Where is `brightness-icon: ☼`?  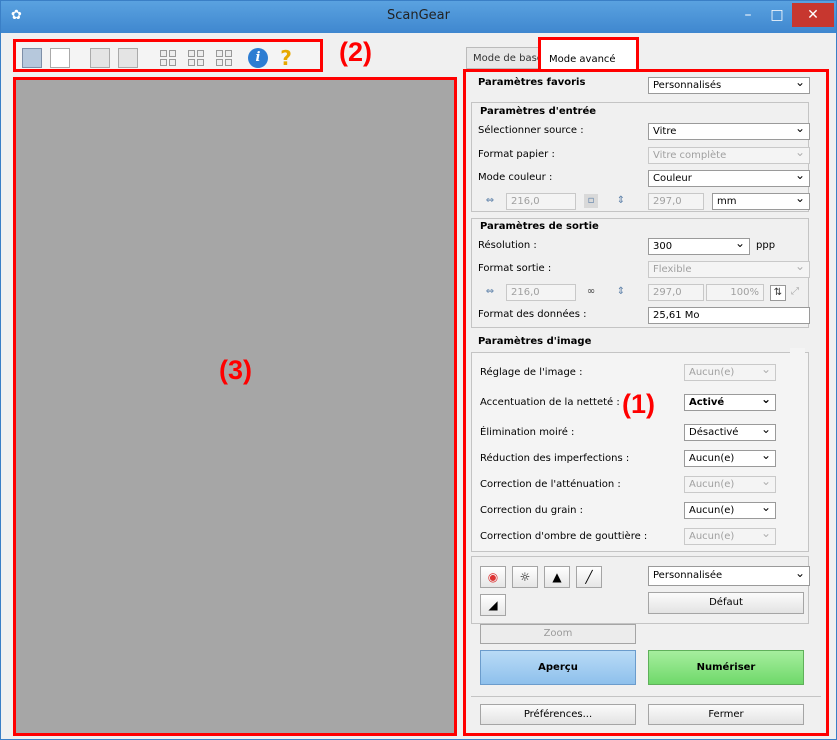
brightness-icon: ☼ is located at coordinates (525, 577).